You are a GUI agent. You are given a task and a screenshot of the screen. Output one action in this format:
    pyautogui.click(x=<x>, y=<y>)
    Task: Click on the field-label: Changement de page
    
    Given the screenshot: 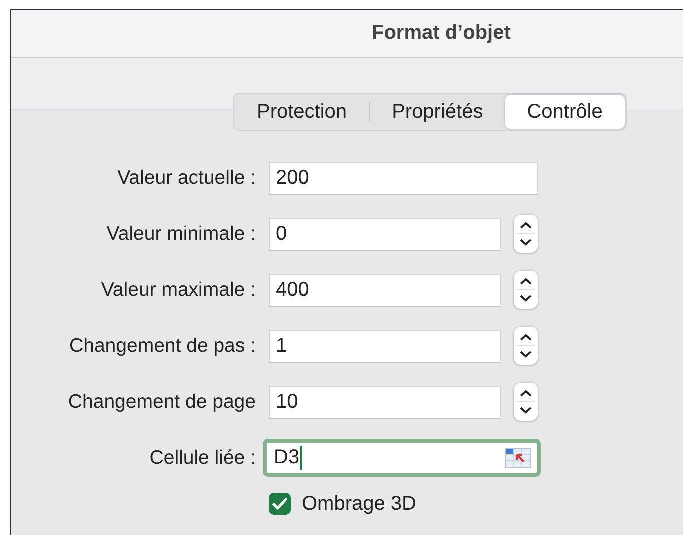 What is the action you would take?
    pyautogui.click(x=161, y=402)
    